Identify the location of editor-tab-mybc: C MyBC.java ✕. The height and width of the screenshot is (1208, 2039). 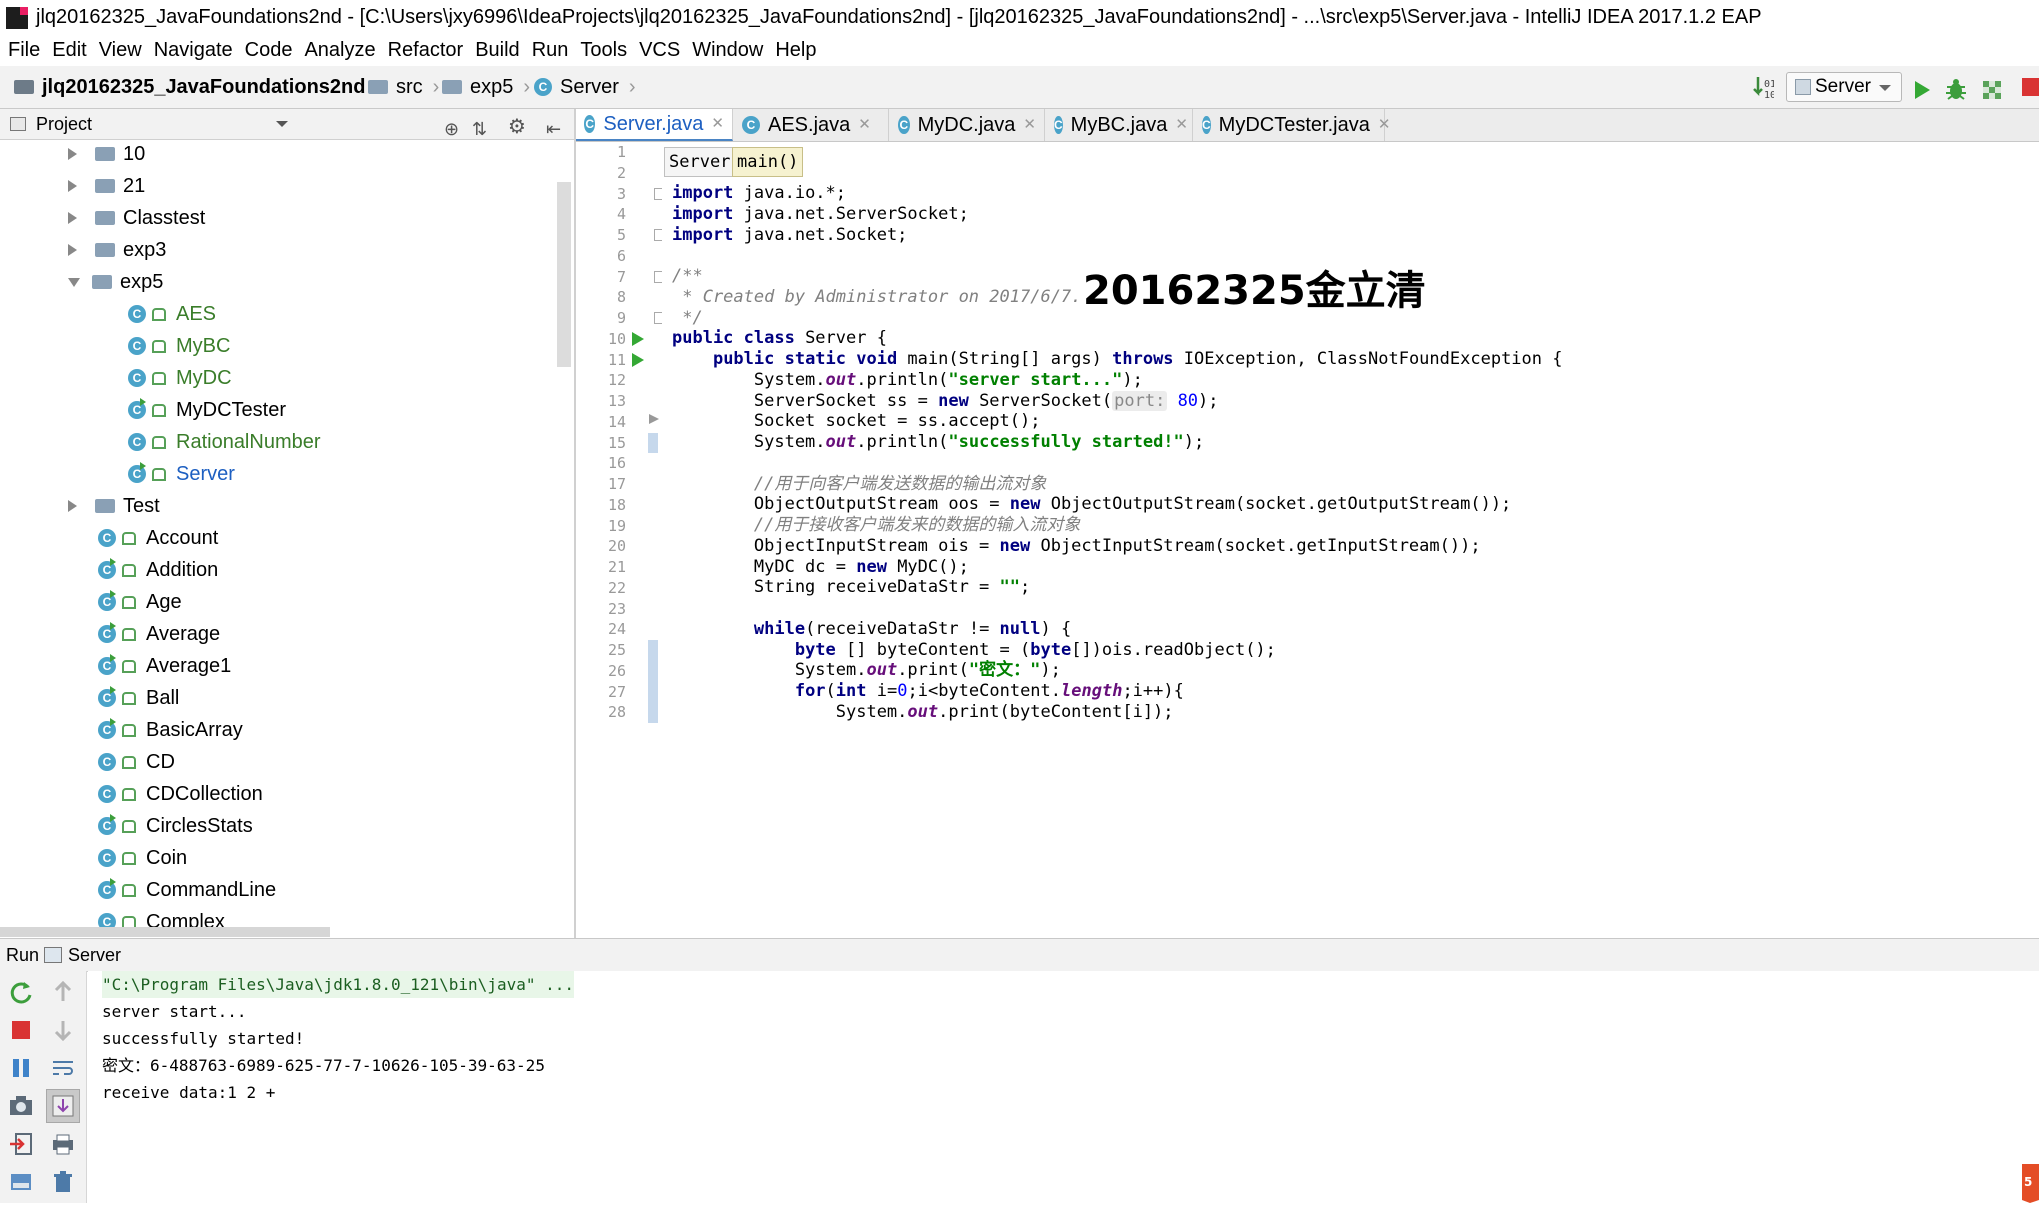
(1119, 125).